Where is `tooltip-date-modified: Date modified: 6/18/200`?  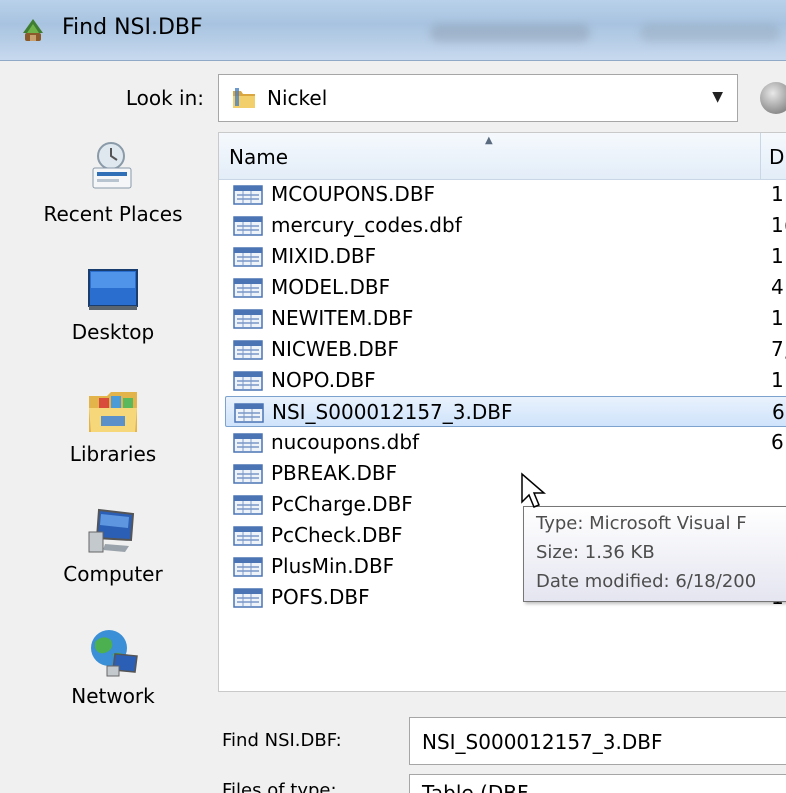
tooltip-date-modified: Date modified: 6/18/200 is located at coordinates (646, 581).